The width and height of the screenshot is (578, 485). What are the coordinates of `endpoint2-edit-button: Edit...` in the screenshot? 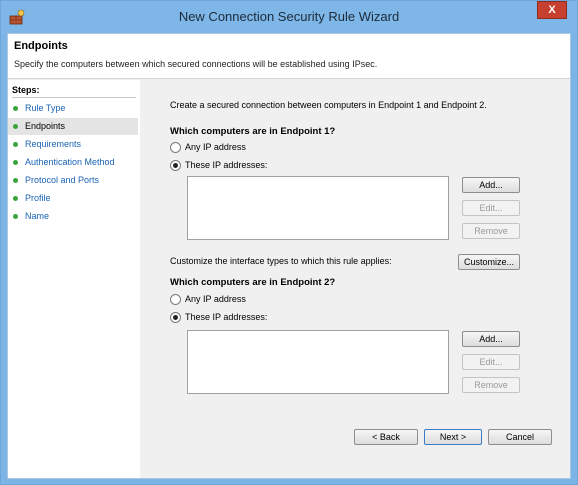 It's located at (491, 362).